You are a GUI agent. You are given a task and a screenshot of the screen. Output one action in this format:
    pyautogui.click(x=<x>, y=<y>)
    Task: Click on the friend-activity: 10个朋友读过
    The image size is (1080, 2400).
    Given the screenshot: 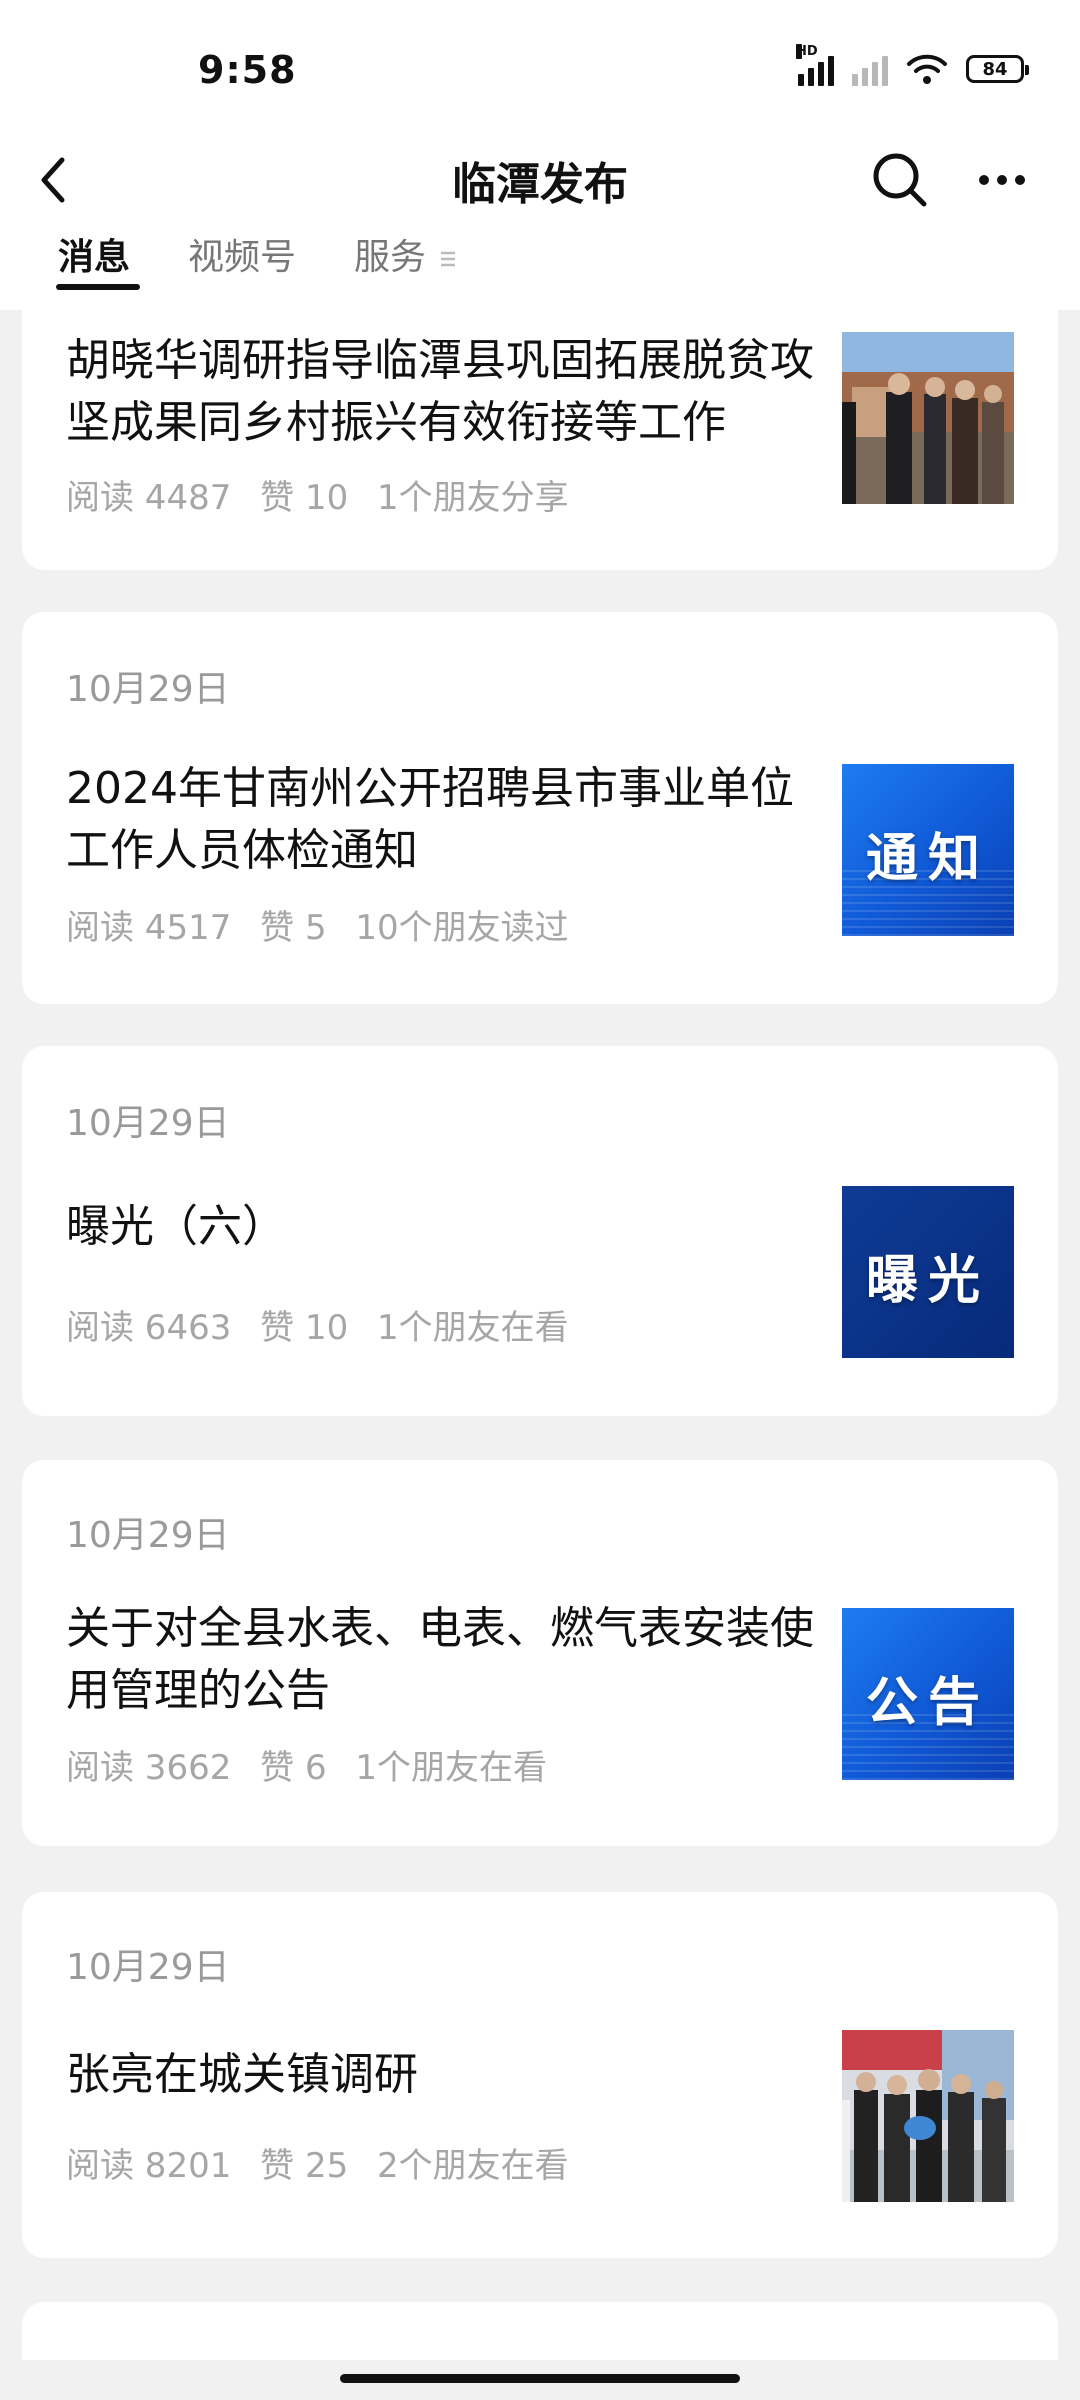 What is the action you would take?
    pyautogui.click(x=462, y=928)
    